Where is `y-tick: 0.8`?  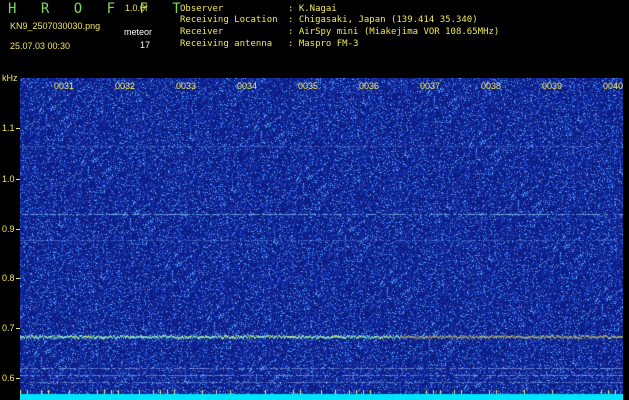 y-tick: 0.8 is located at coordinates (8, 278).